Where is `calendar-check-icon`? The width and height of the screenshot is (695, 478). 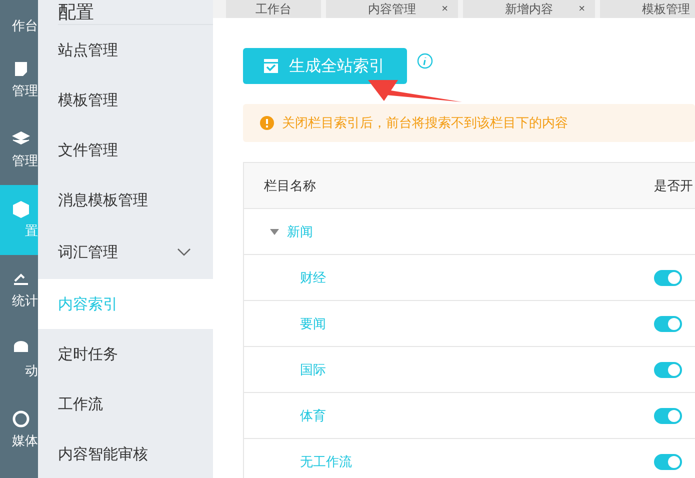
calendar-check-icon is located at coordinates (271, 66).